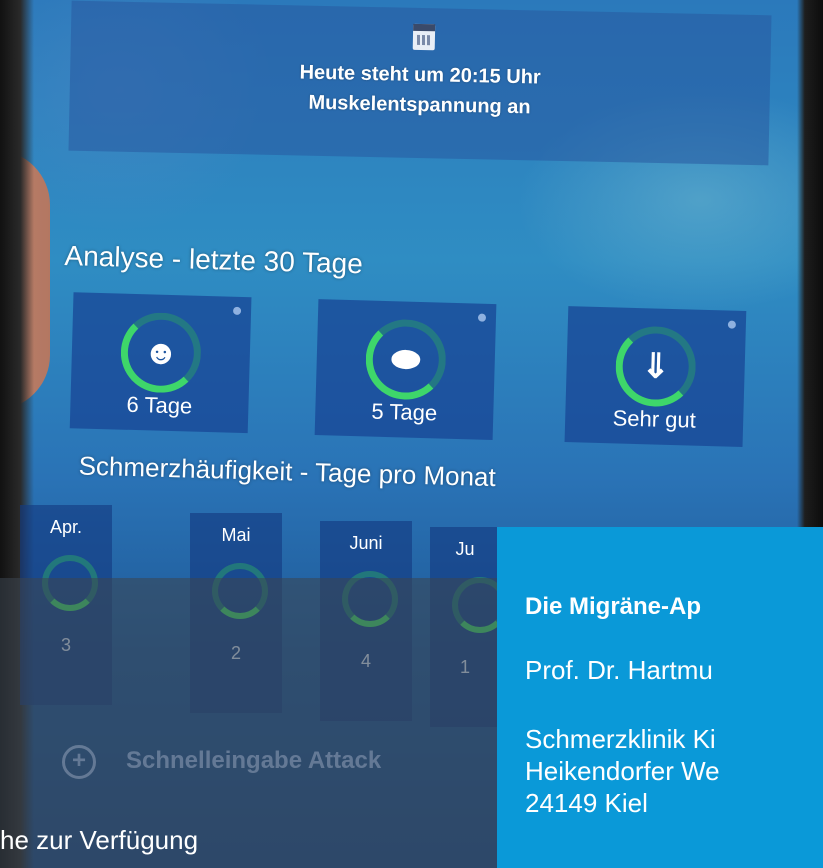 The image size is (823, 868). What do you see at coordinates (613, 606) in the screenshot?
I see `info-title: Die Migräne-Ap` at bounding box center [613, 606].